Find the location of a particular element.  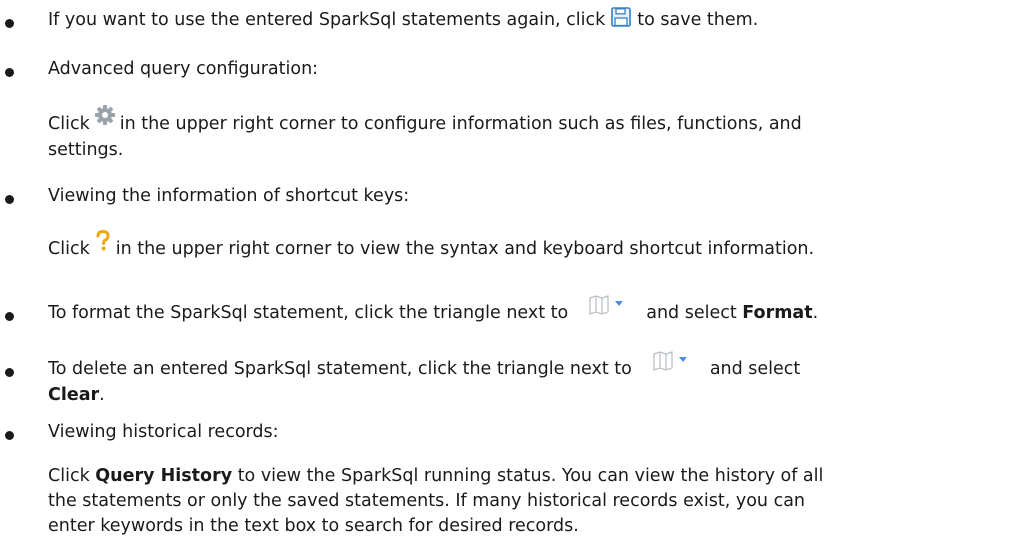

item-text-cont: settings. is located at coordinates (86, 150).